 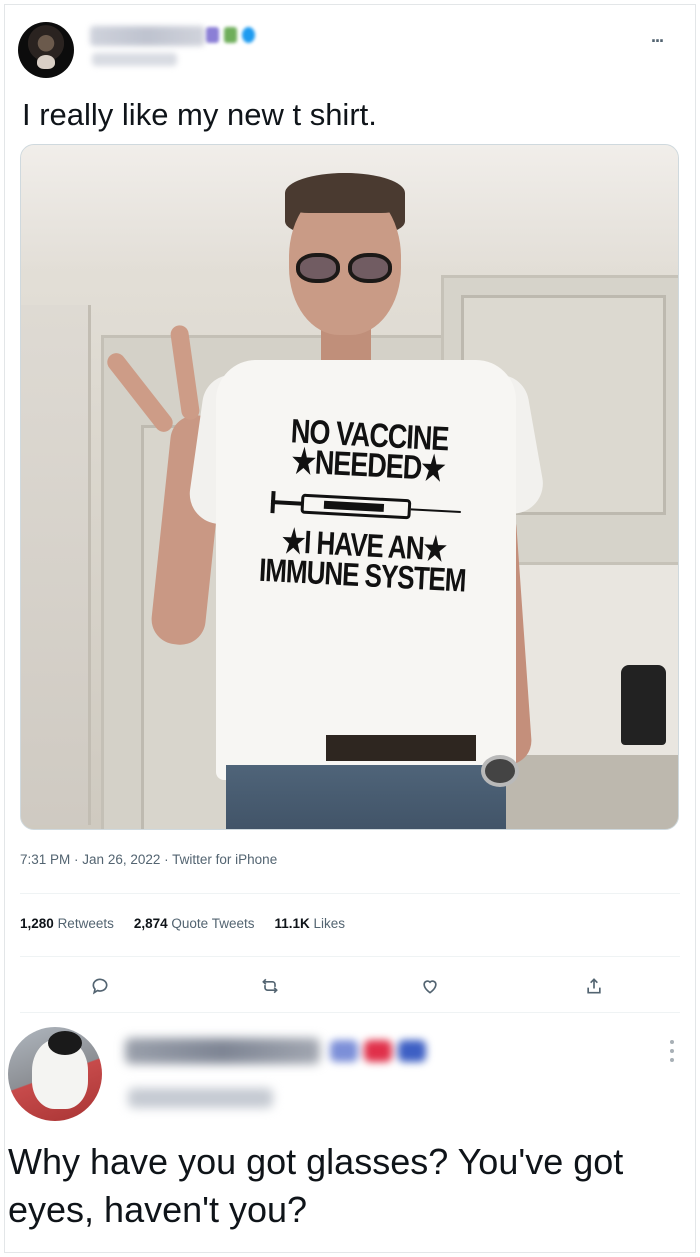 I want to click on quote-tweets-stat: 2,874 Quote Tweets, so click(x=194, y=923).